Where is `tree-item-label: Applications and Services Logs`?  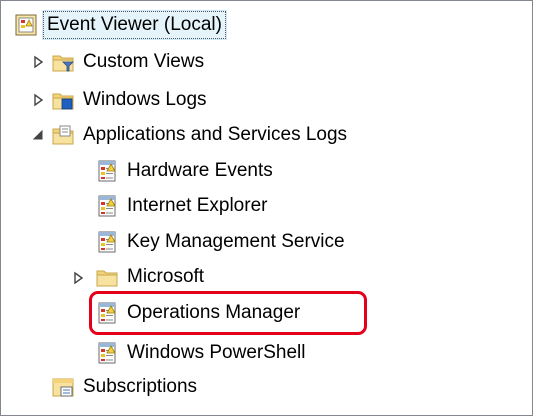
tree-item-label: Applications and Services Logs is located at coordinates (215, 134).